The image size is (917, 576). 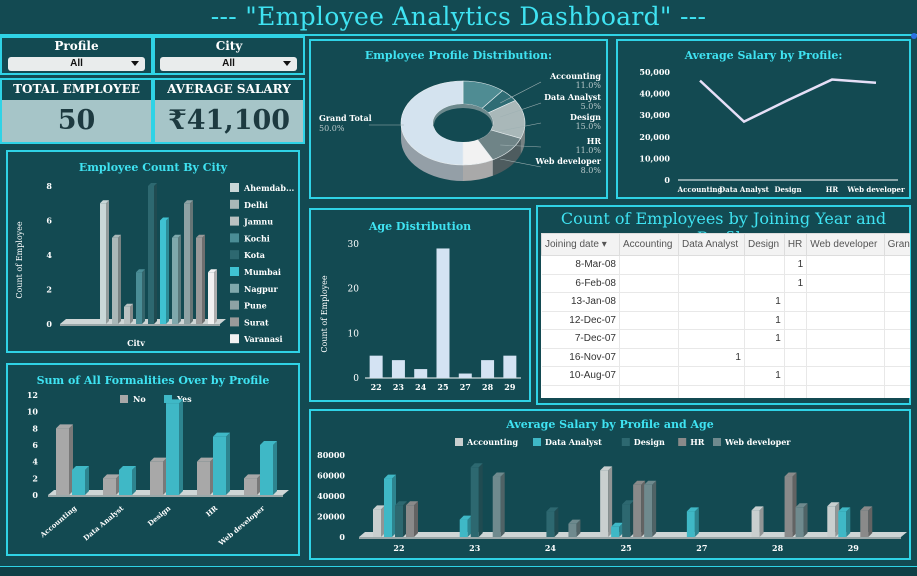 What do you see at coordinates (324, 313) in the screenshot?
I see `y-axis-label: Count of Employee` at bounding box center [324, 313].